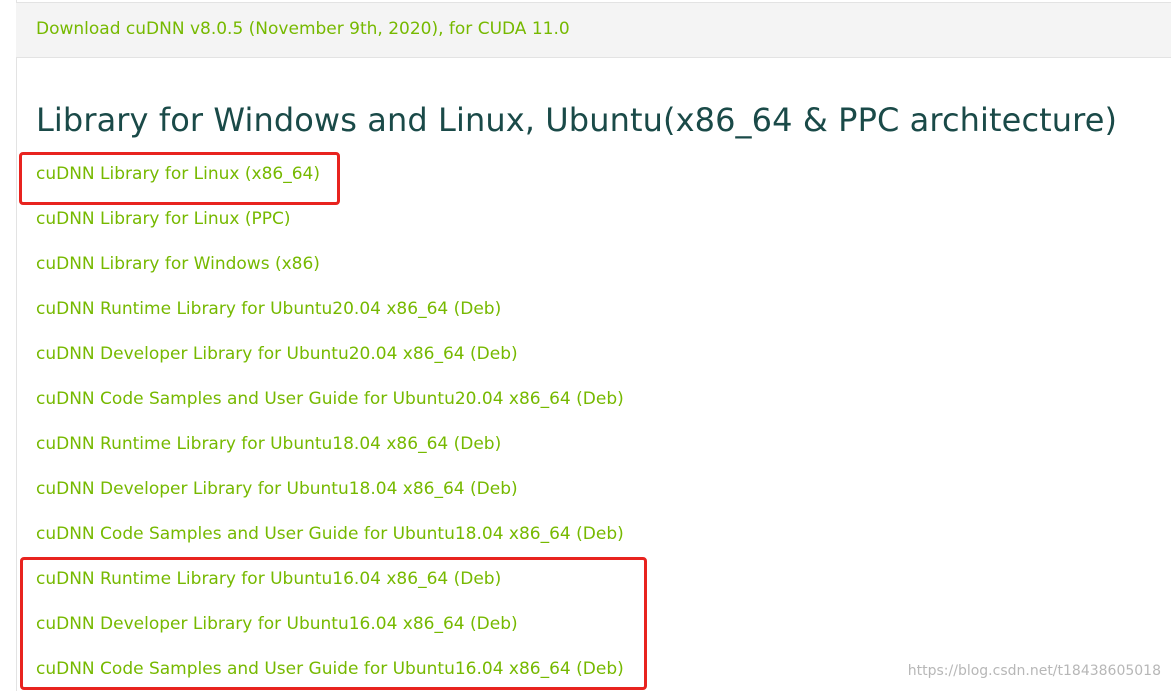  What do you see at coordinates (178, 174) in the screenshot?
I see `link-linux-x86-64: cuDNN Library for Linux (x86_64)` at bounding box center [178, 174].